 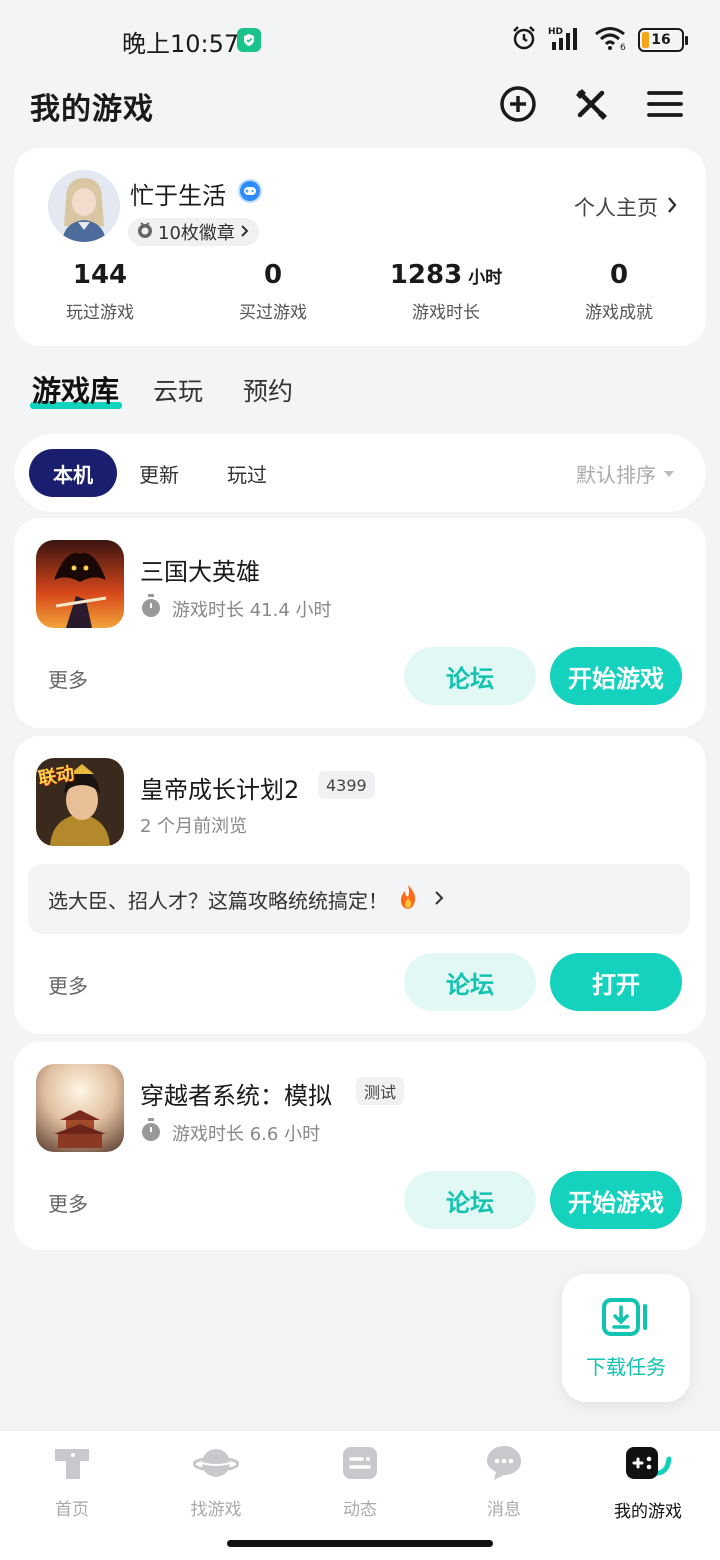 What do you see at coordinates (218, 900) in the screenshot?
I see `guide-tip-text: 选大臣、招人才？这篇攻略统统搞定！` at bounding box center [218, 900].